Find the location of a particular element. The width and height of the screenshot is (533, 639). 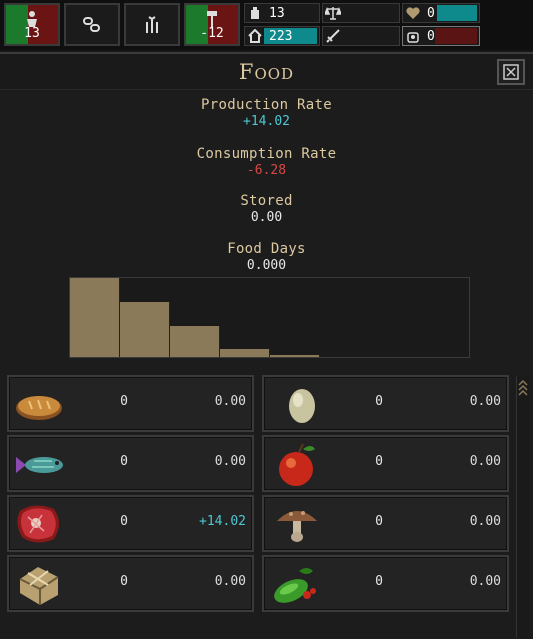

fish-icon is located at coordinates (39, 465).